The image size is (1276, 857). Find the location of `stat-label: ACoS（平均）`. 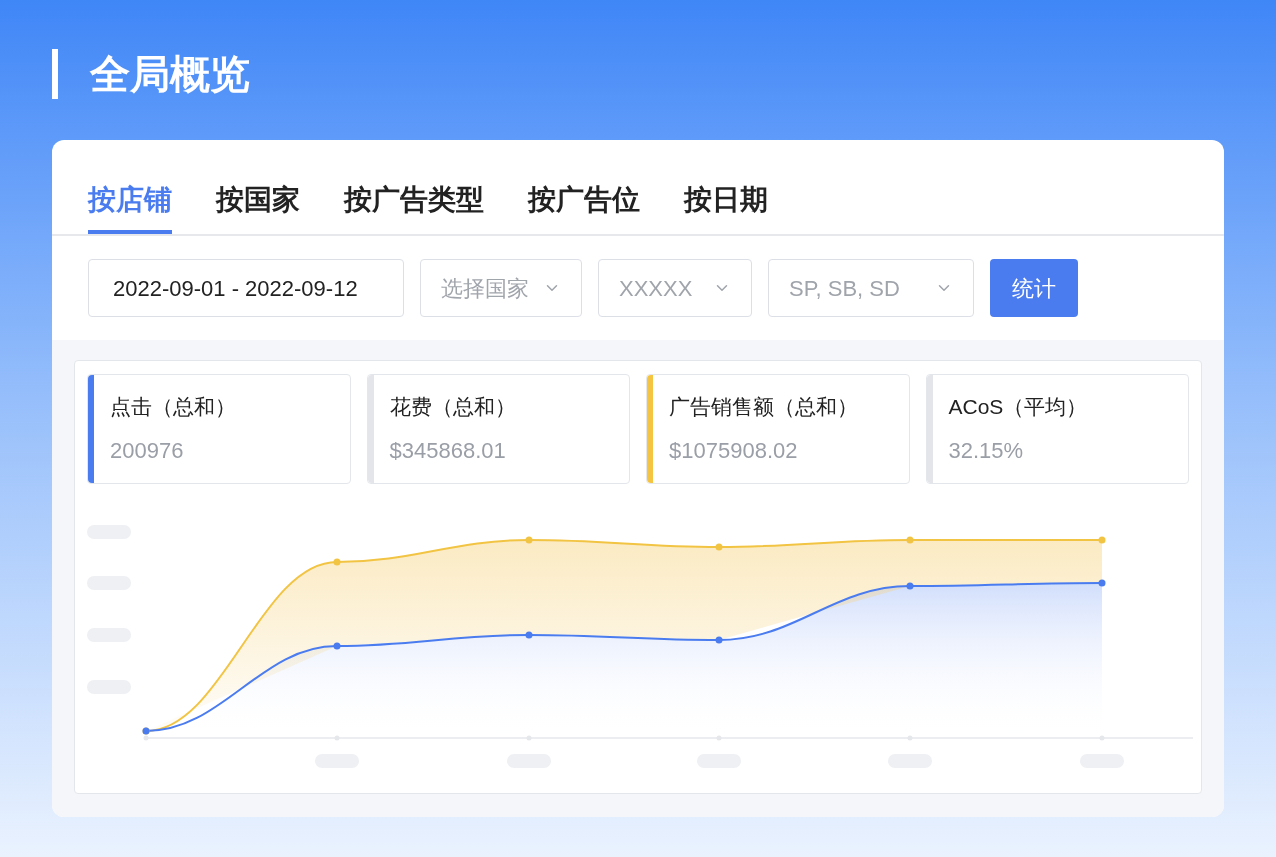

stat-label: ACoS（平均） is located at coordinates (1018, 406).